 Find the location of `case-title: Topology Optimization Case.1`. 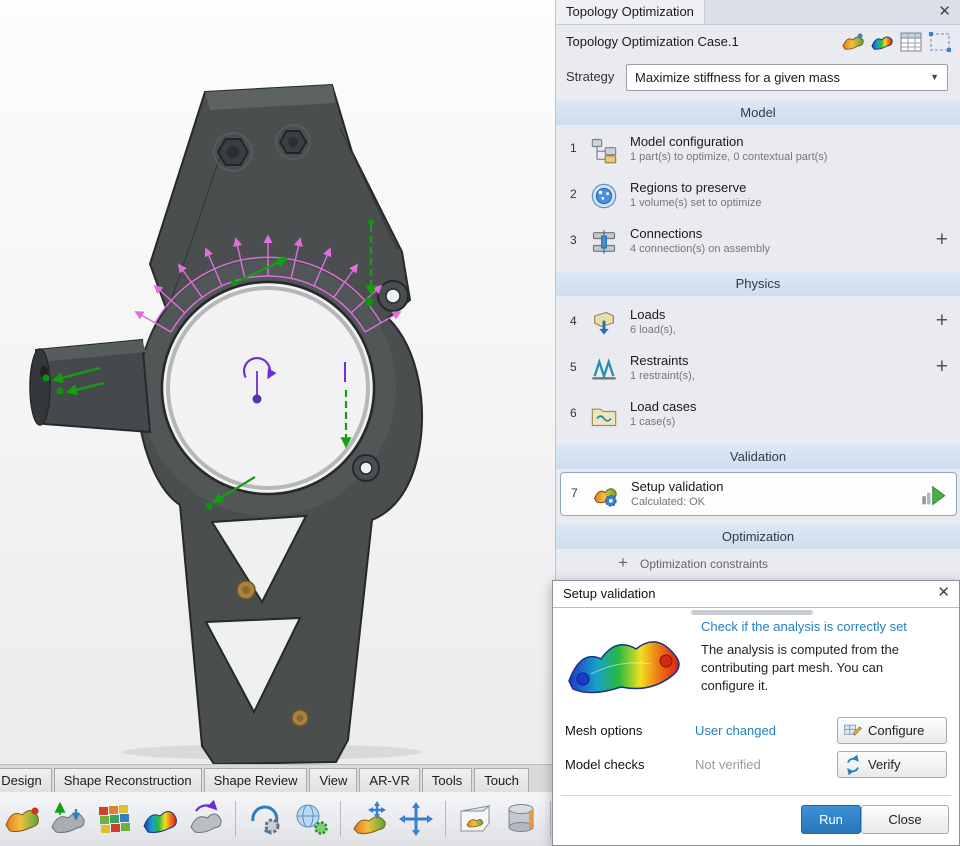

case-title: Topology Optimization Case.1 is located at coordinates (652, 41).